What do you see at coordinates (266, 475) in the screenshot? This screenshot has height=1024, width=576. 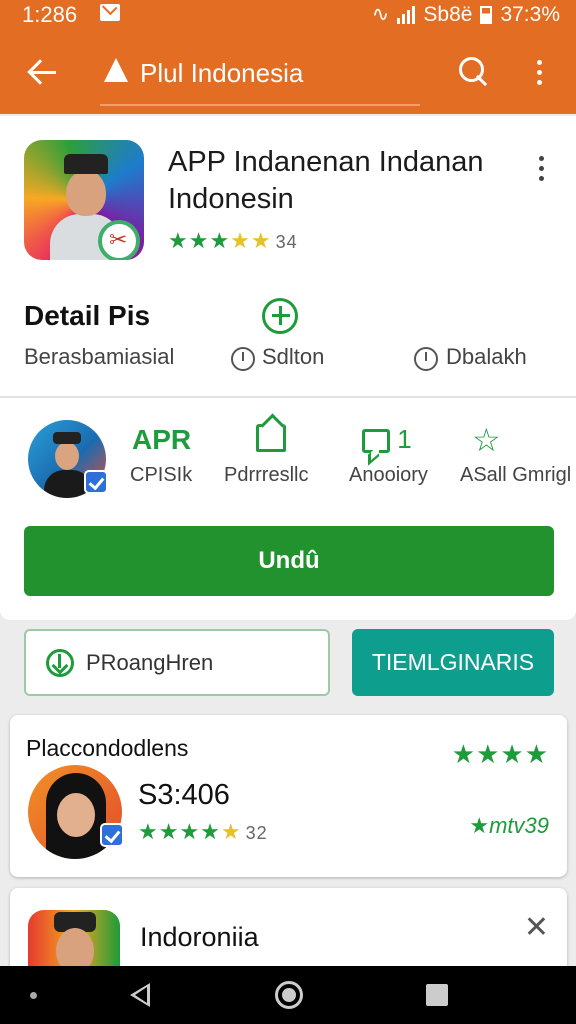 I see `stat-2-label: Pdrrresllc` at bounding box center [266, 475].